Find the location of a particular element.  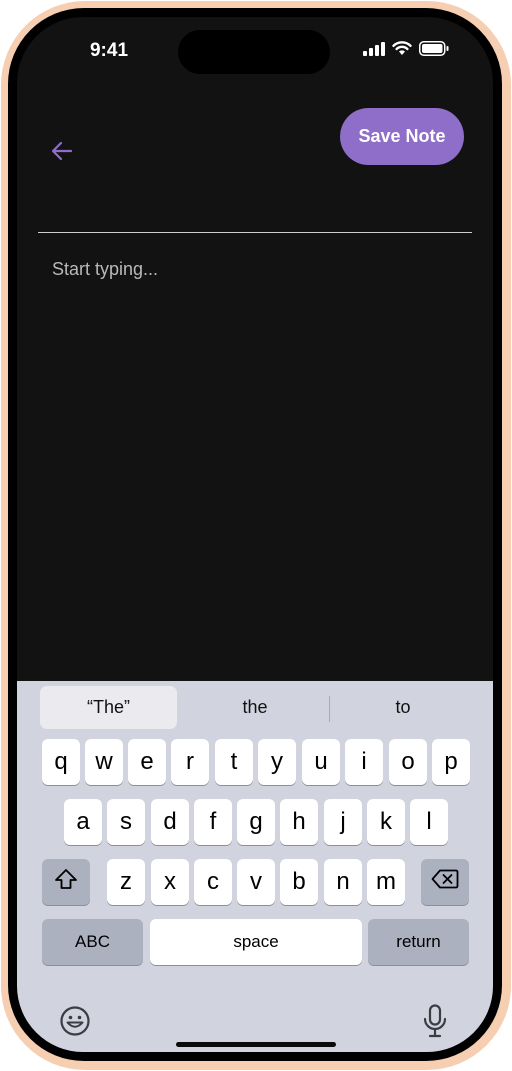

key-y: y is located at coordinates (277, 762).